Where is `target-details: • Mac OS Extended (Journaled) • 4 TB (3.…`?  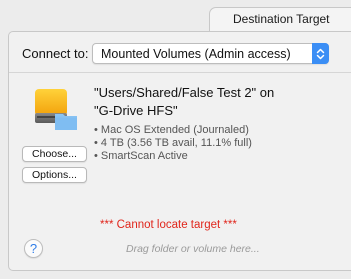
target-details: • Mac OS Extended (Journaled) • 4 TB (3.… is located at coordinates (173, 143).